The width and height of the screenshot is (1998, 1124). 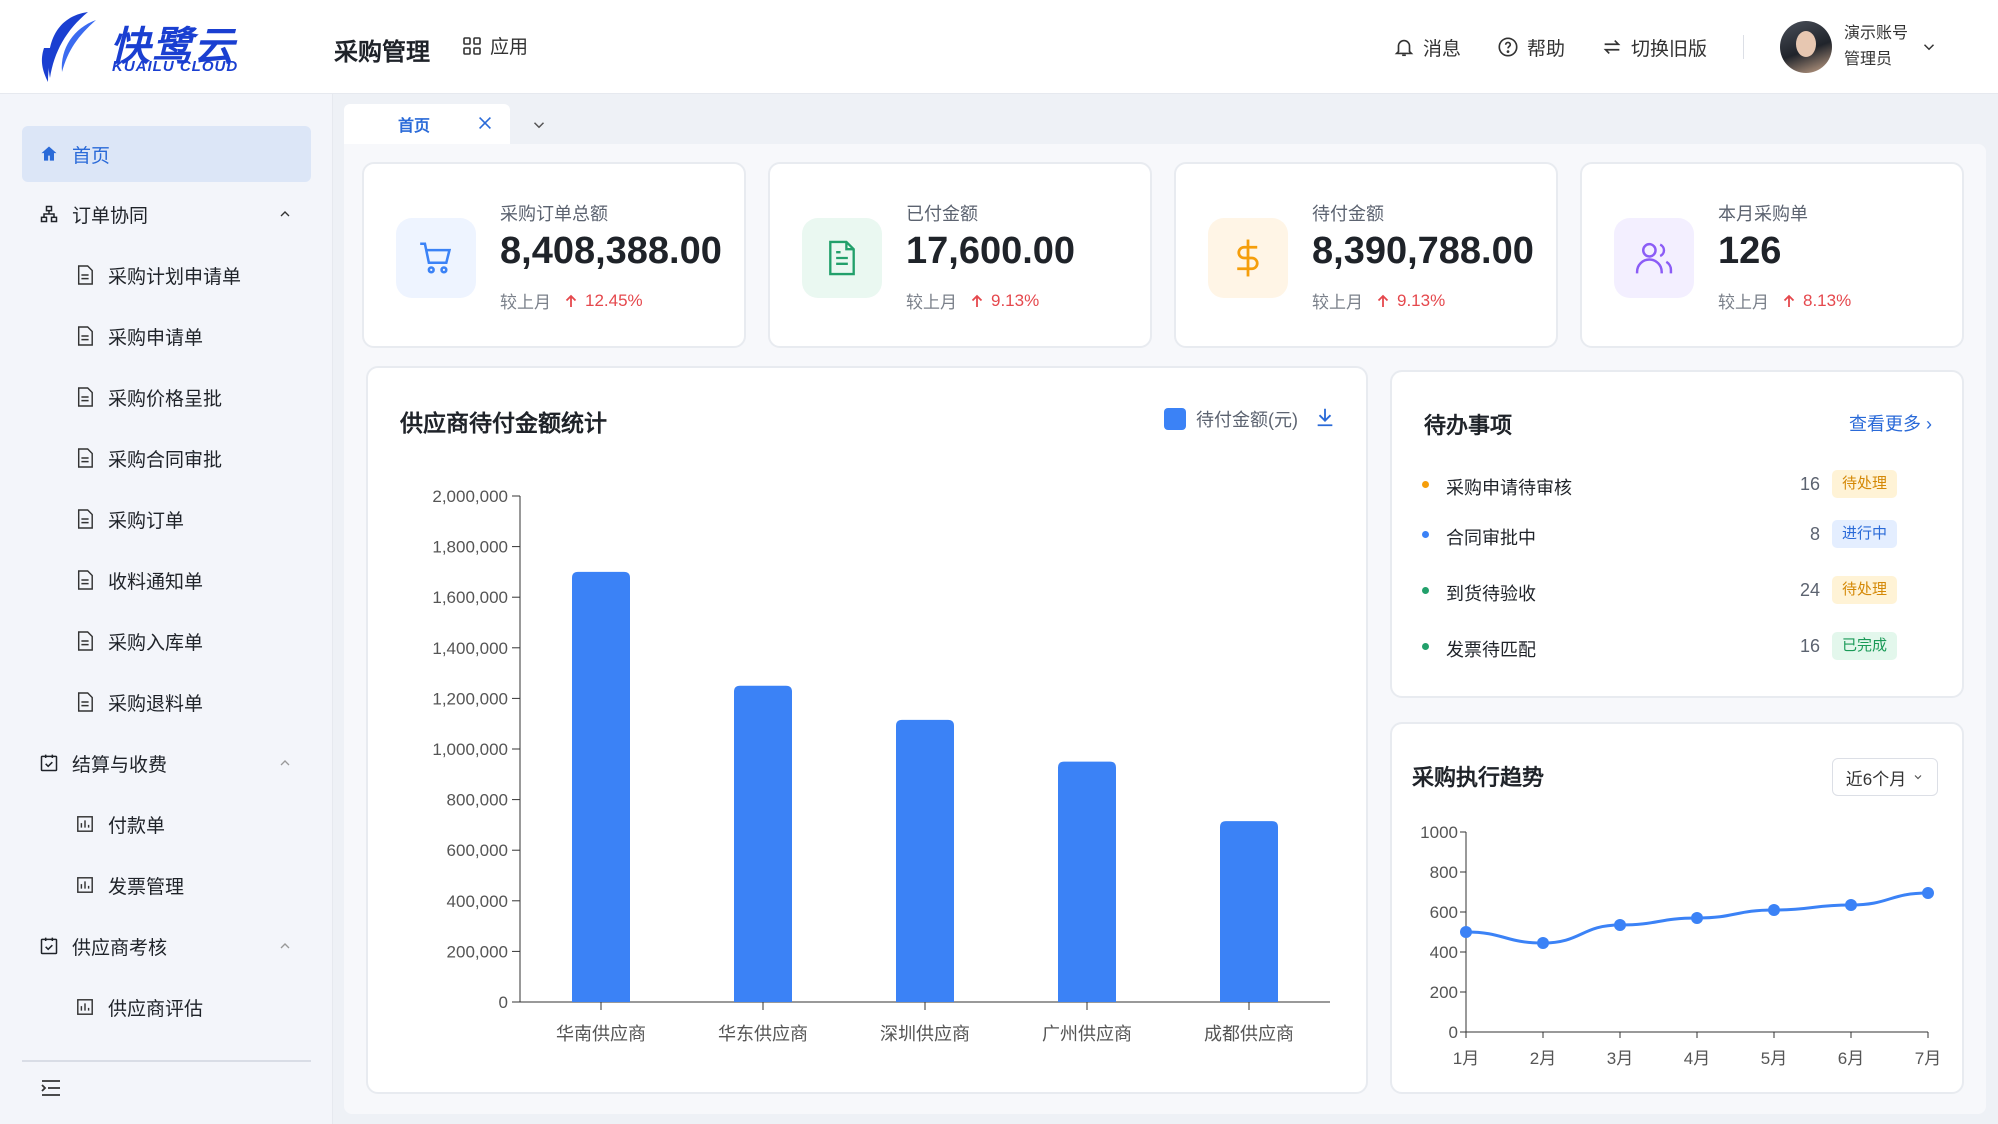 I want to click on sidebar-item-label: 采购订单, so click(x=146, y=521).